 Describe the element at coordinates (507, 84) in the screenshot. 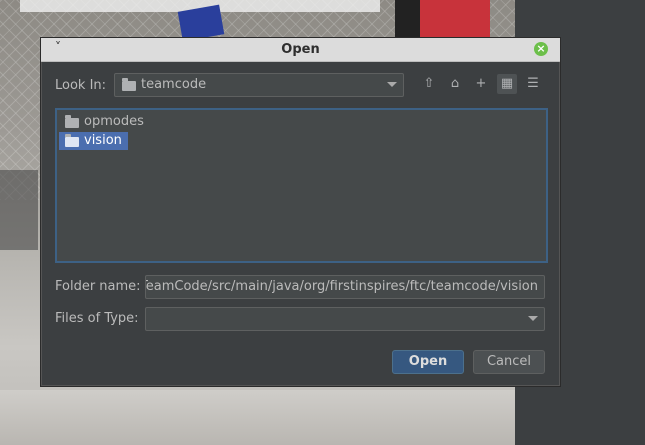

I see `grid-view-icon: ▦` at that location.